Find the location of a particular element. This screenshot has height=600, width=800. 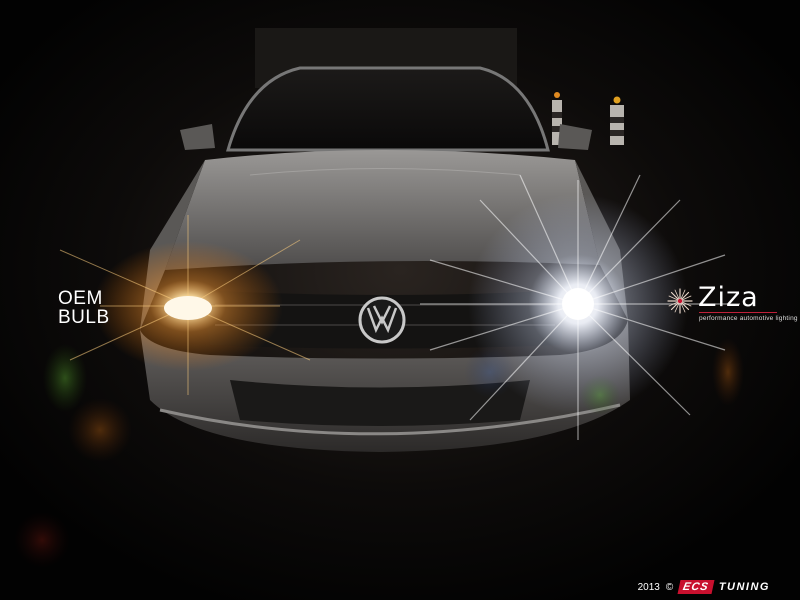

vw-emblem is located at coordinates (382, 320).